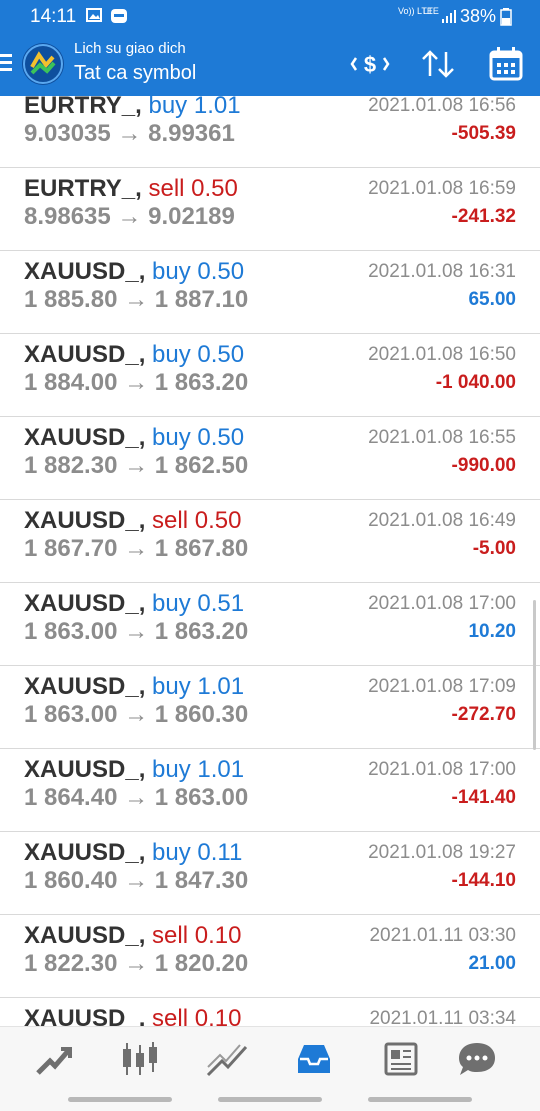 The height and width of the screenshot is (1111, 540). I want to click on trade-icon, so click(227, 1059).